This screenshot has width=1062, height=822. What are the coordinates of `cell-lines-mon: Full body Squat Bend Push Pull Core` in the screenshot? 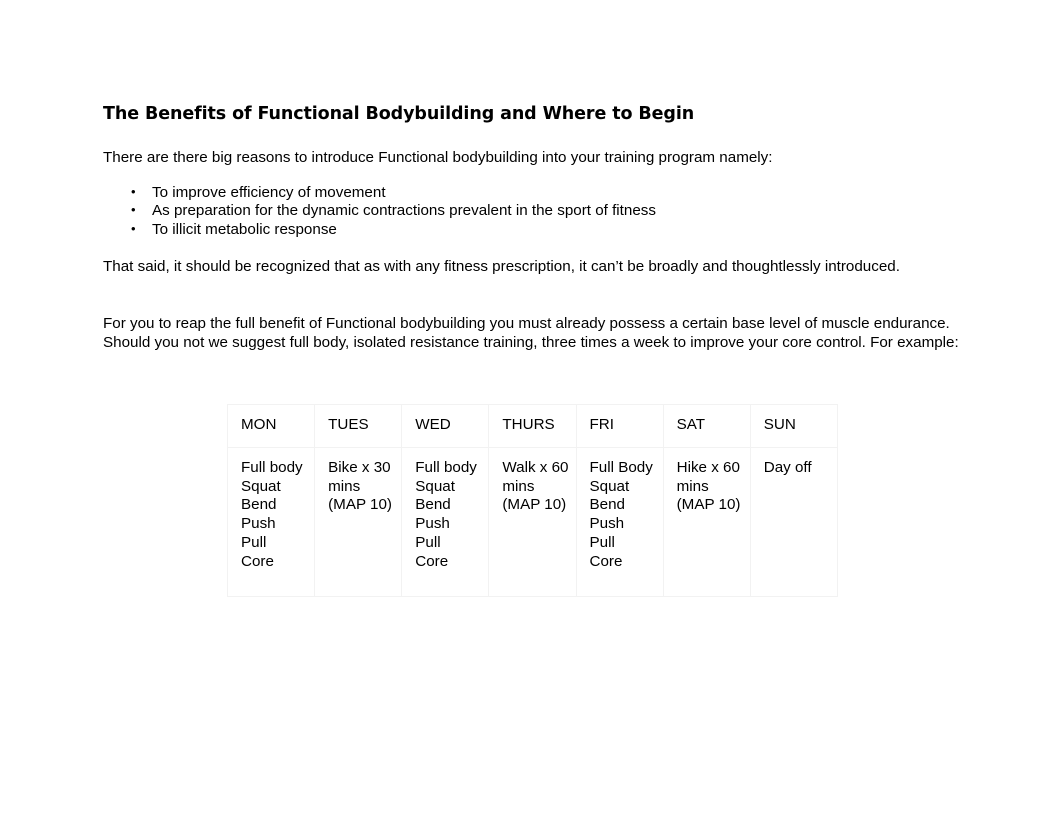 It's located at (275, 515).